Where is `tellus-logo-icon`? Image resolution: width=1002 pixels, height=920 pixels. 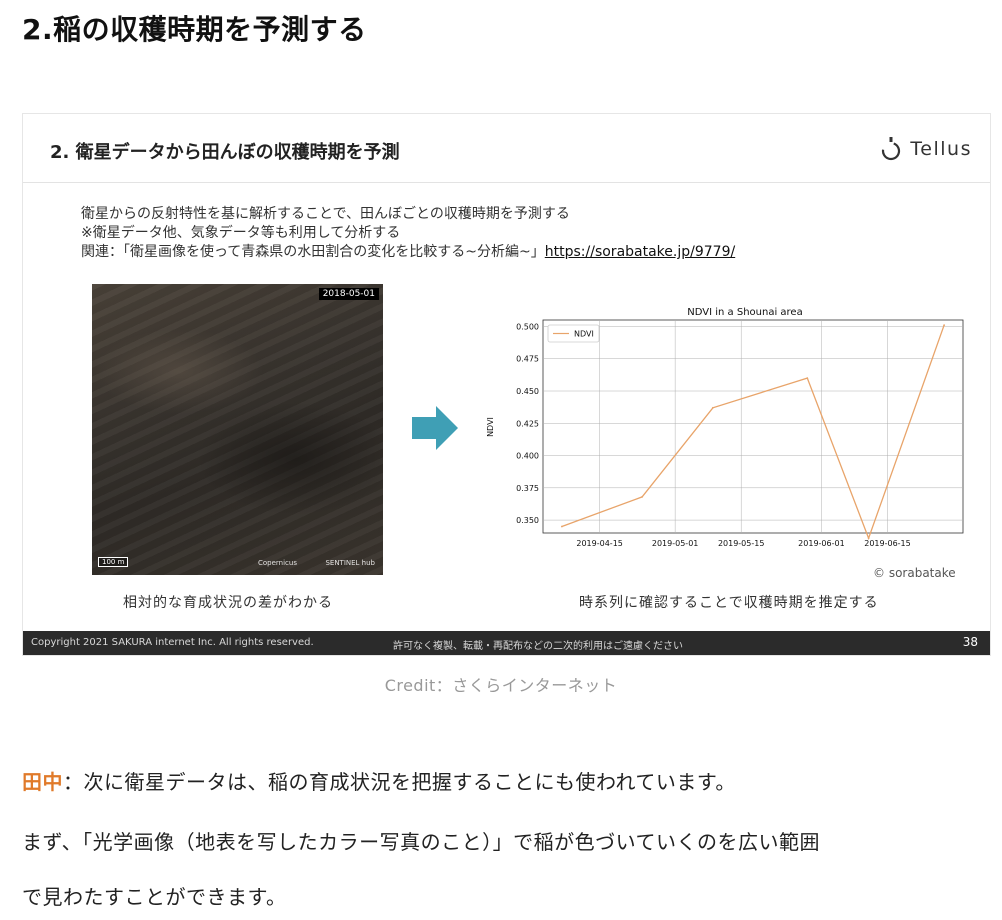 tellus-logo-icon is located at coordinates (891, 149).